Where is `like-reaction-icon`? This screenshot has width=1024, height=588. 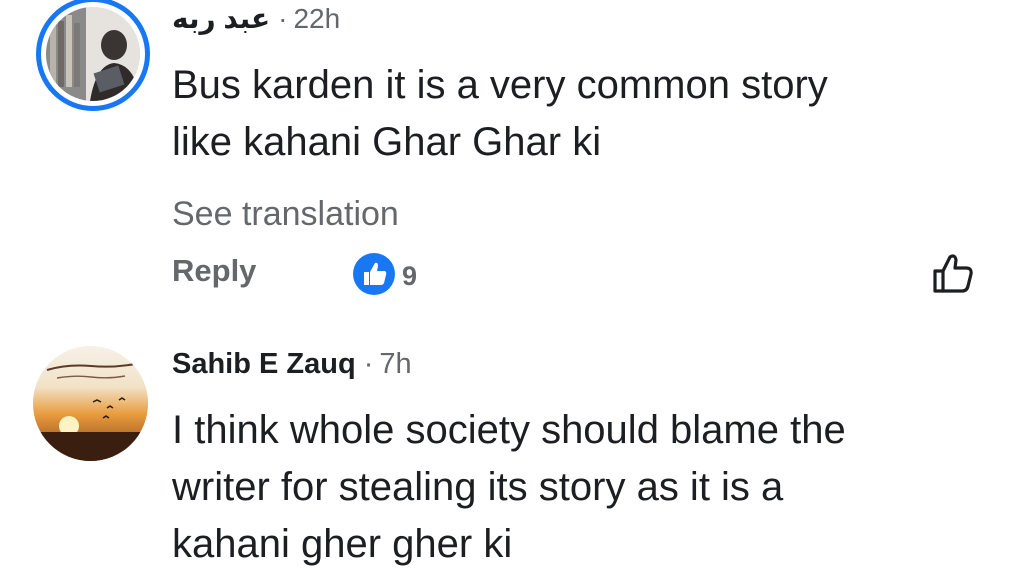 like-reaction-icon is located at coordinates (374, 276).